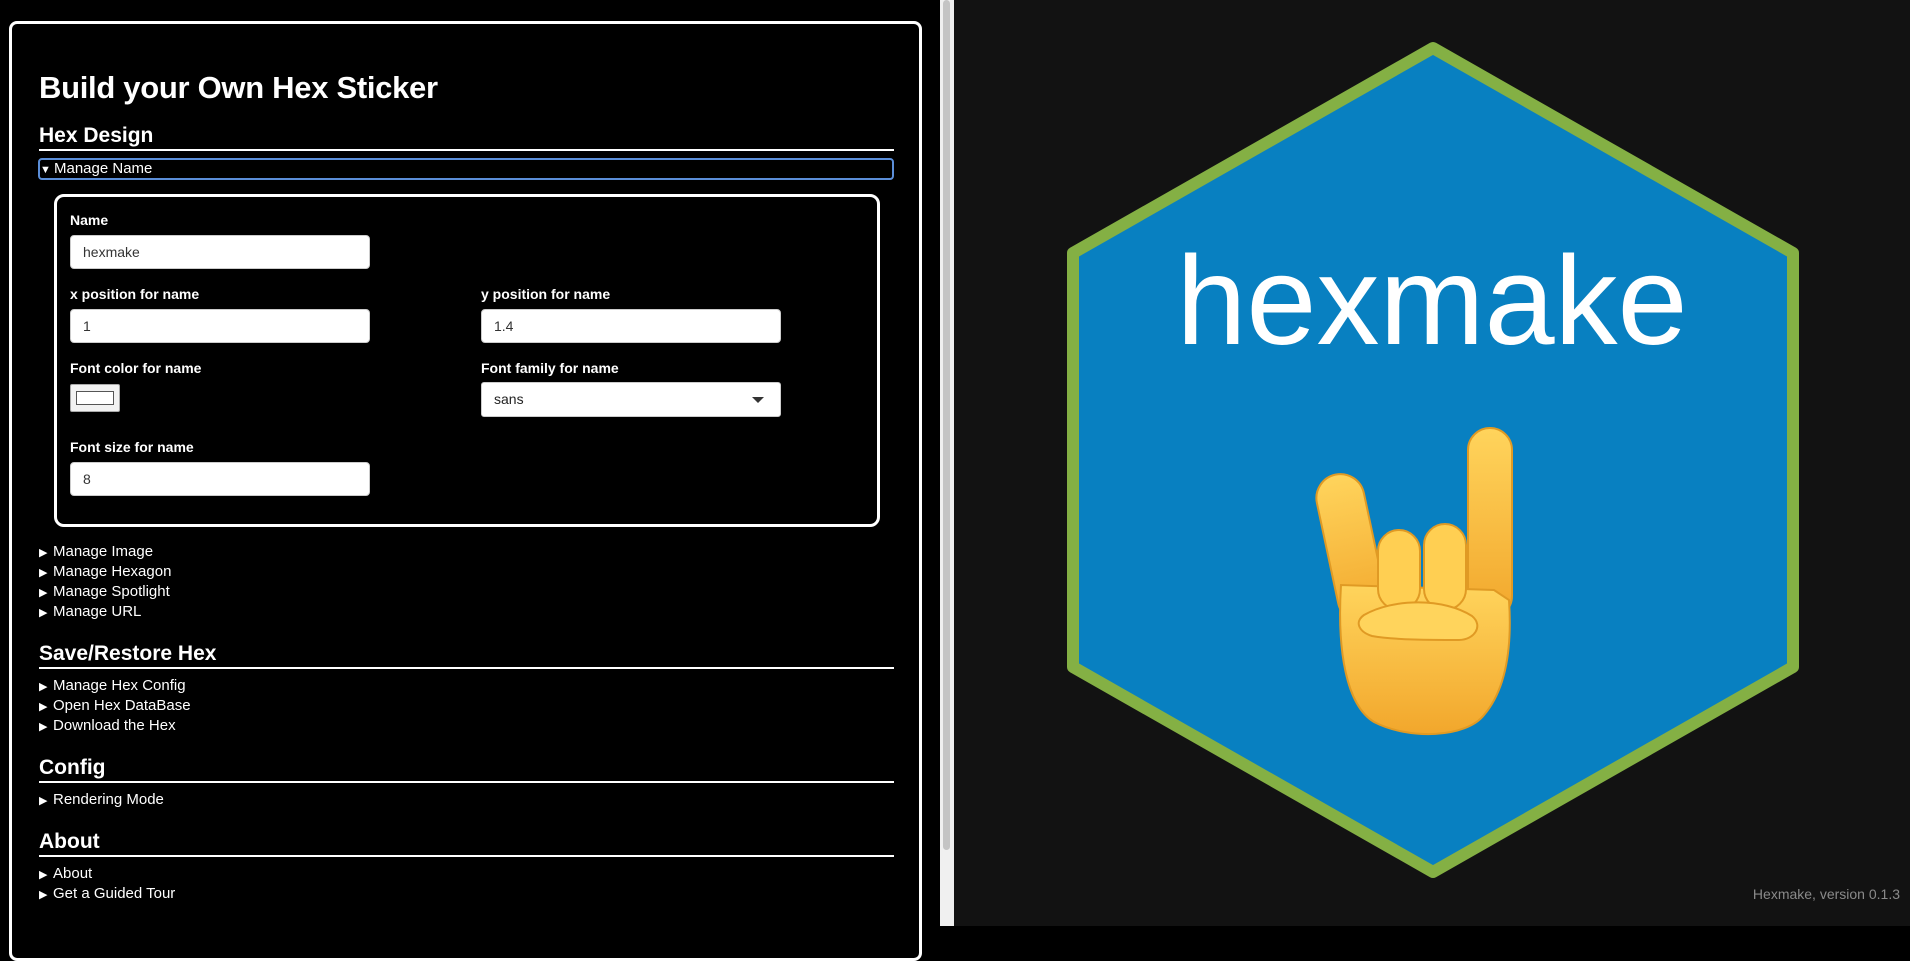  Describe the element at coordinates (631, 326) in the screenshot. I see `y-position-input` at that location.